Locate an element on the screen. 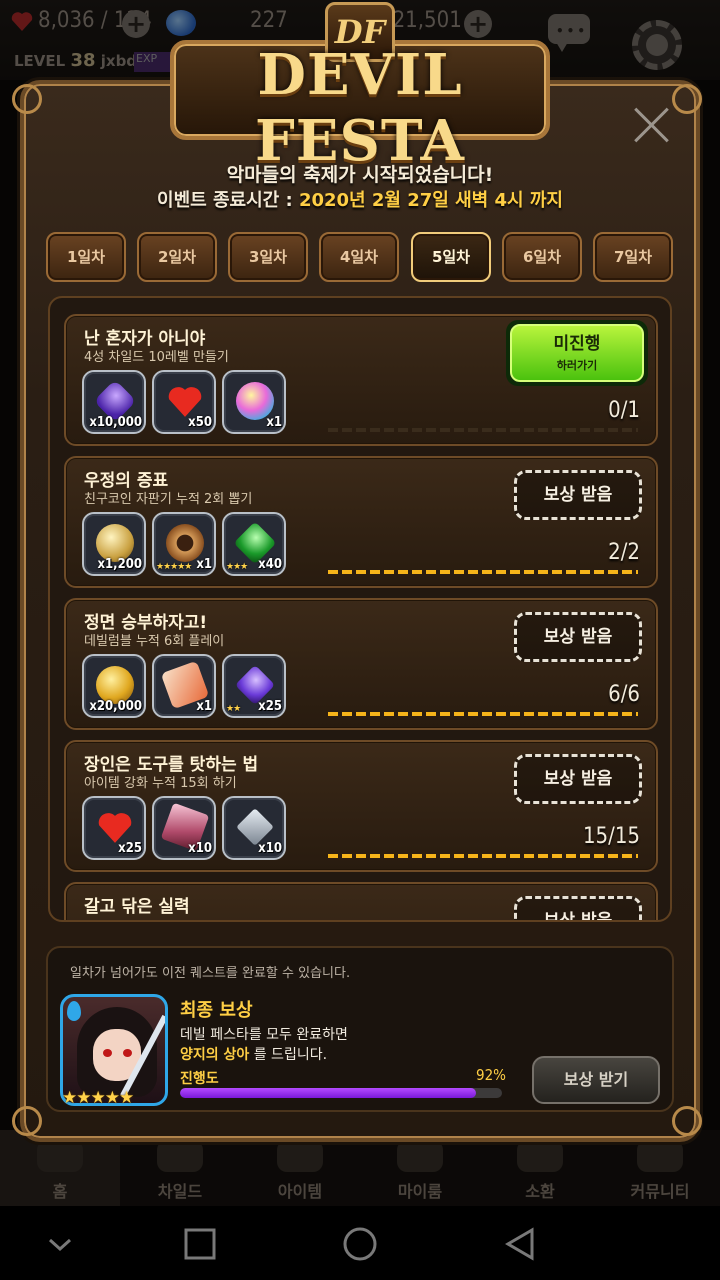  quest-progress: 6/6 is located at coordinates (624, 694).